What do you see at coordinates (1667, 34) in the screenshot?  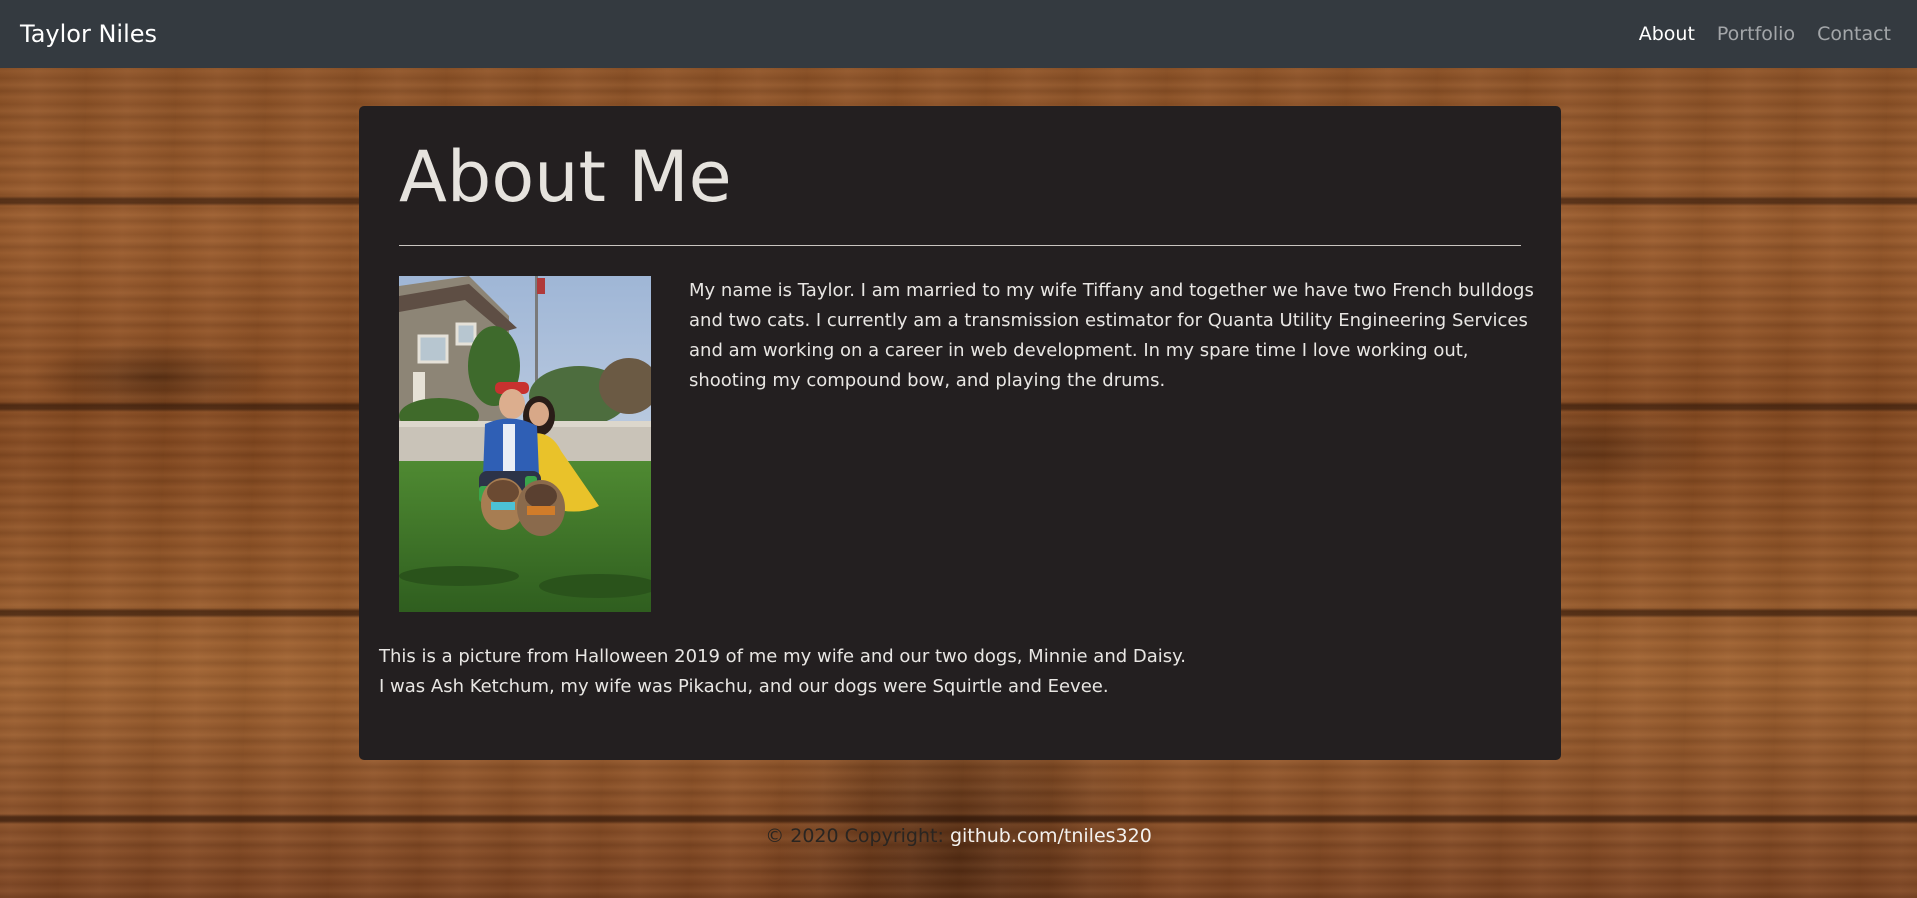 I see `nav-about-link: About` at bounding box center [1667, 34].